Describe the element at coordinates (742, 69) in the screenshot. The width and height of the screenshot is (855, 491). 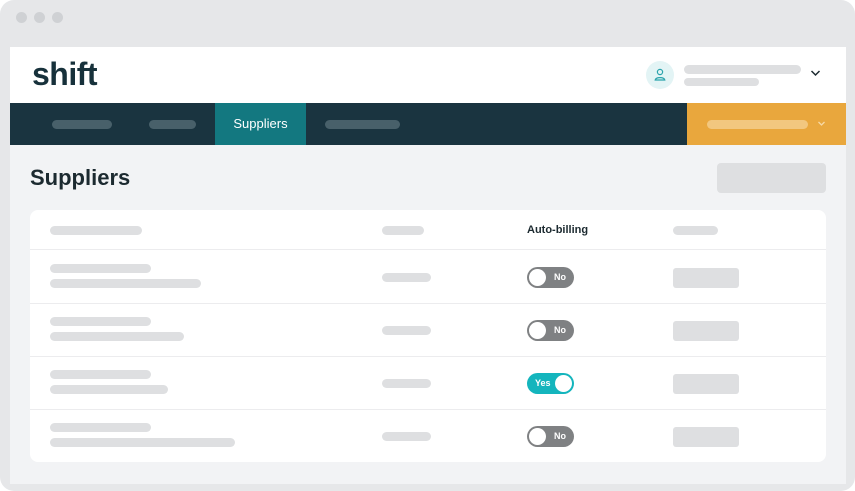
I see `user-name-placeholder` at that location.